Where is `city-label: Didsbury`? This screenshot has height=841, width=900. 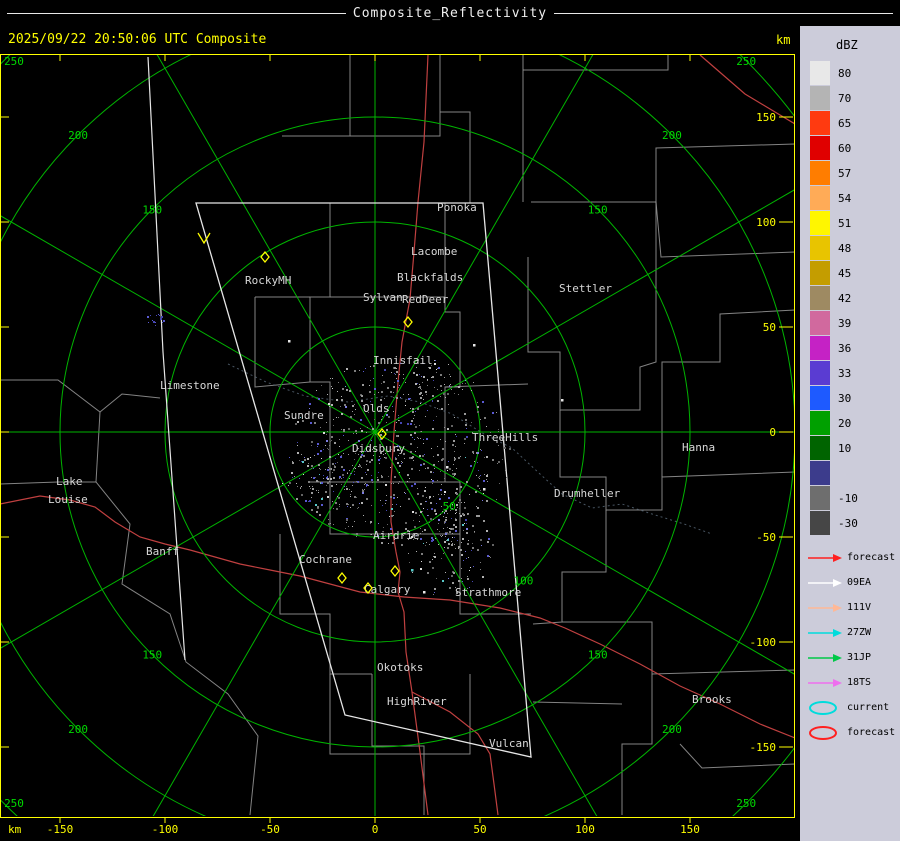
city-label: Didsbury is located at coordinates (378, 448).